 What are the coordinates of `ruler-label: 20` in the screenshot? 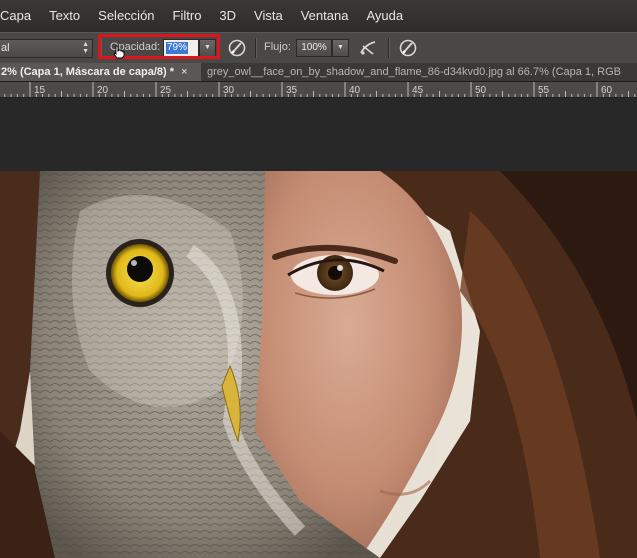 It's located at (103, 90).